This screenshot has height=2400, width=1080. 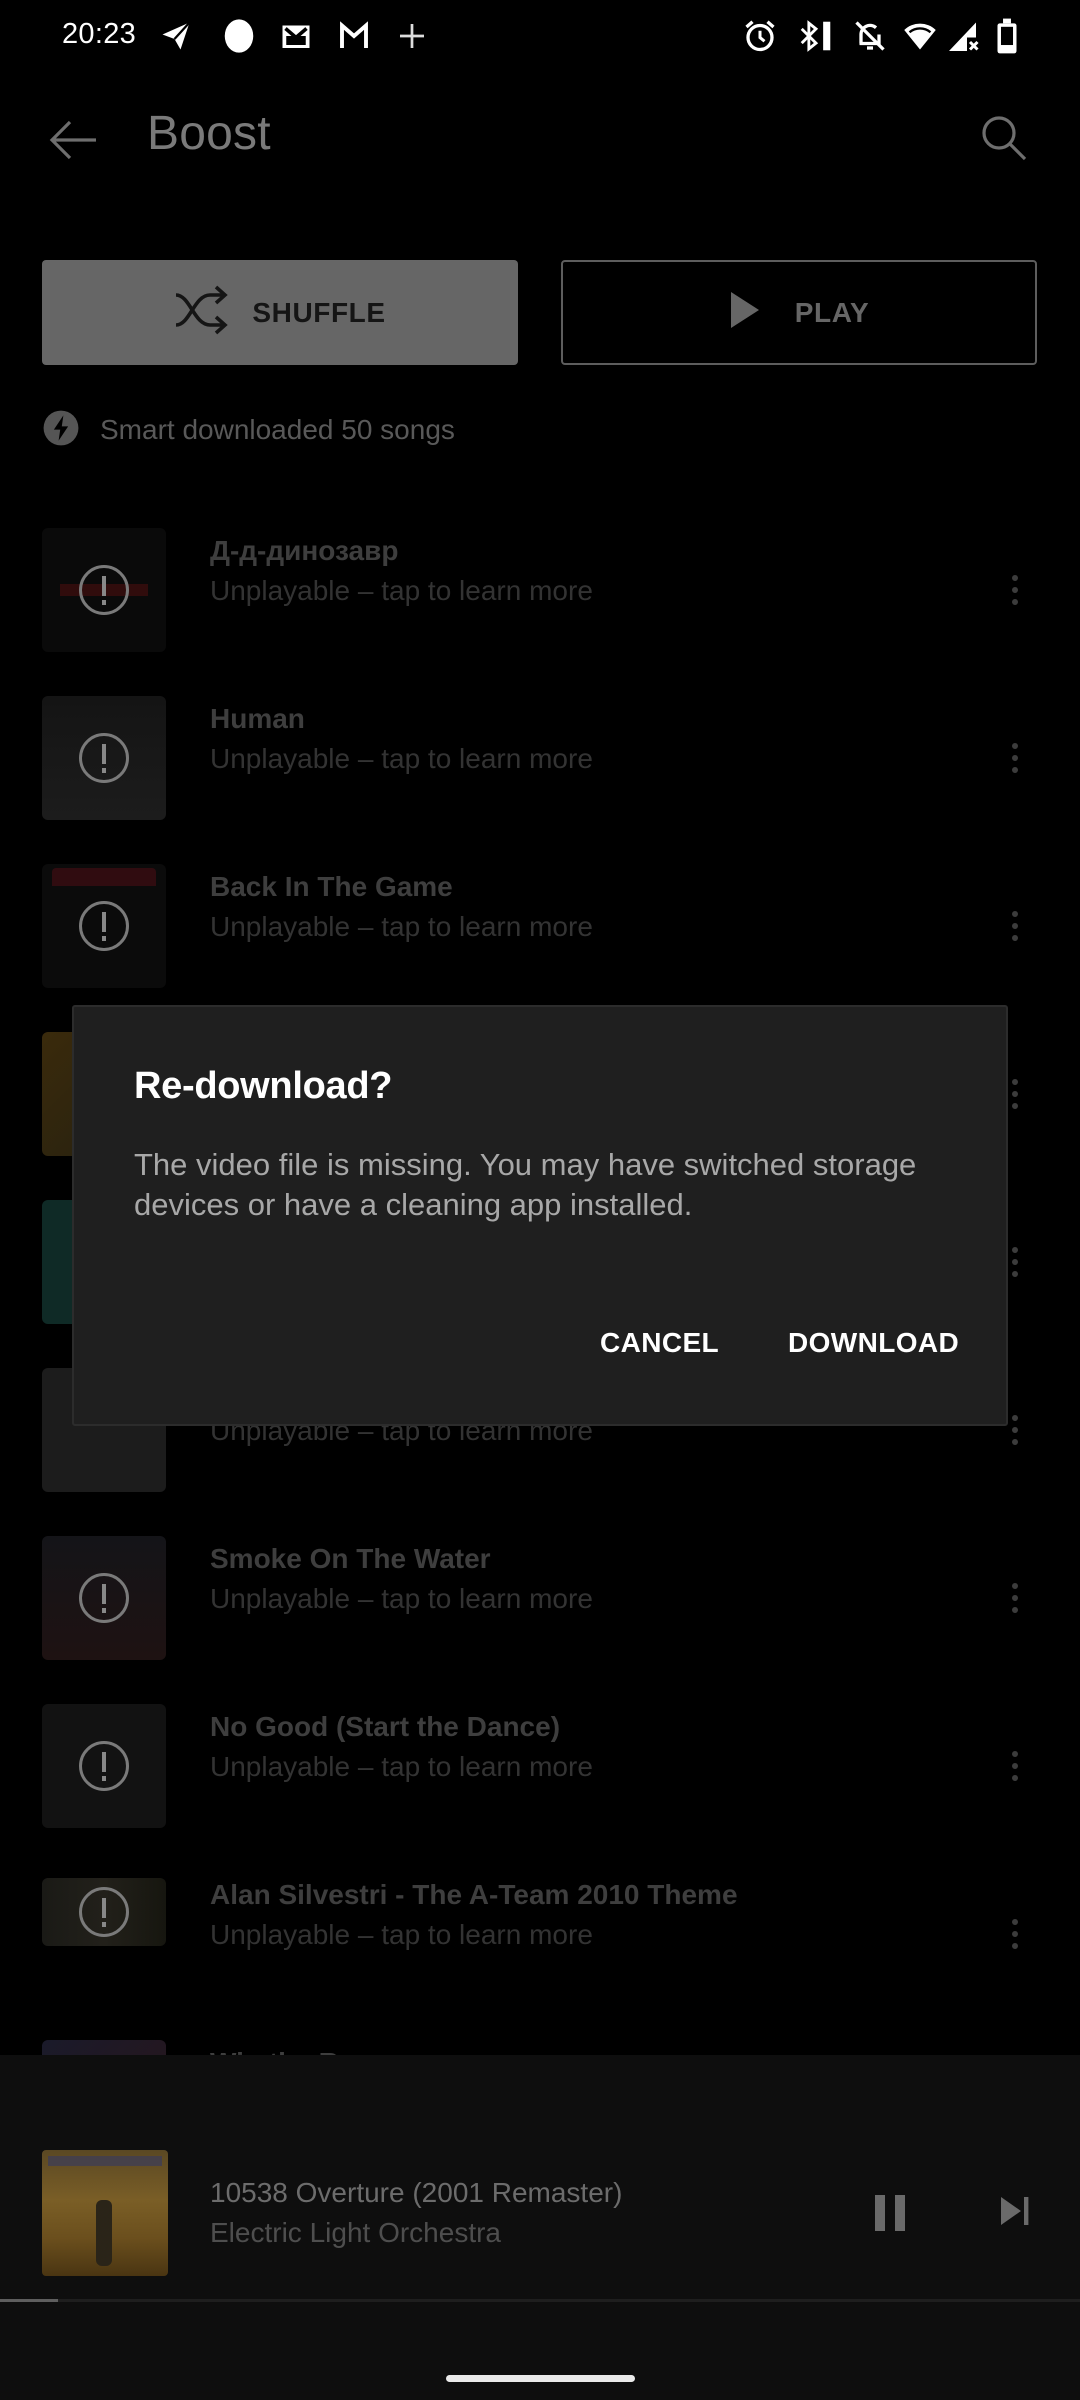 What do you see at coordinates (816, 36) in the screenshot?
I see `bluetooth-vibrate-icon` at bounding box center [816, 36].